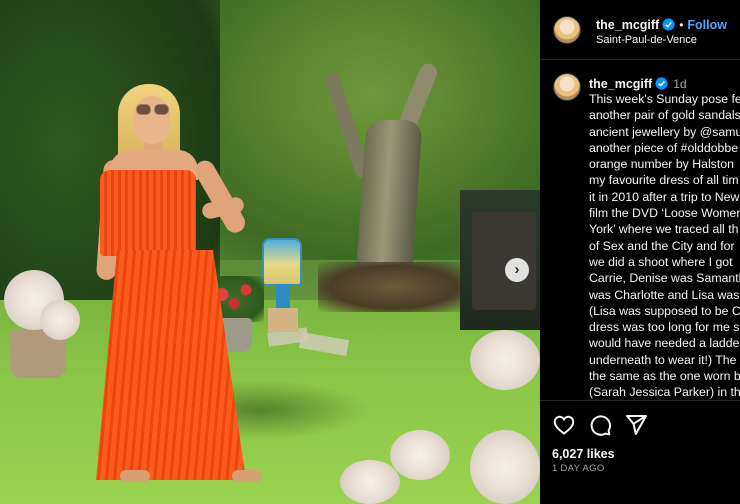 The width and height of the screenshot is (740, 504). Describe the element at coordinates (600, 425) in the screenshot. I see `comment-bubble-icon` at that location.